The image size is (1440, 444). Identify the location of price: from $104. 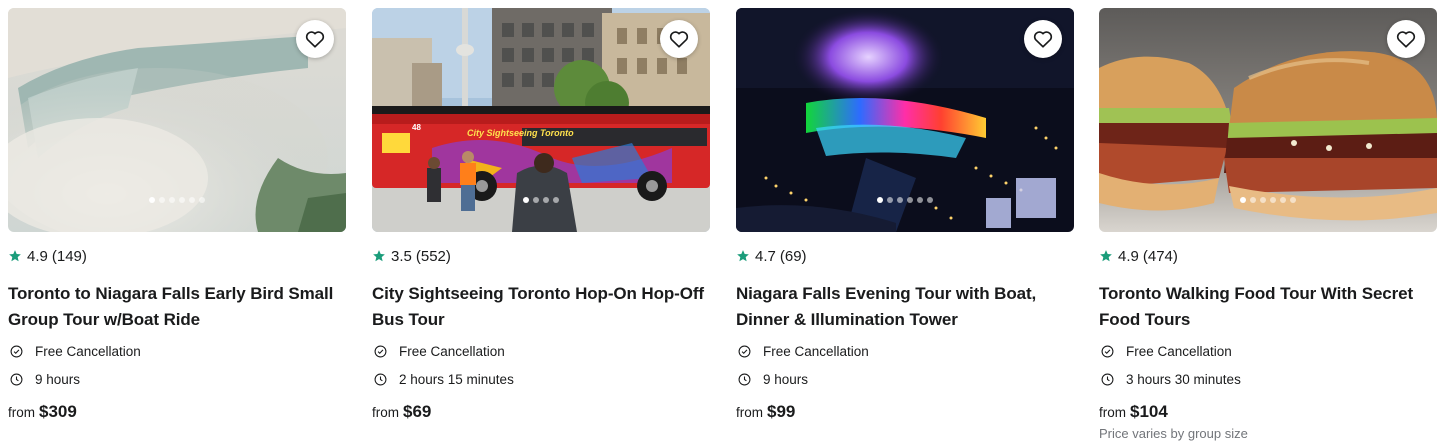
(1268, 412).